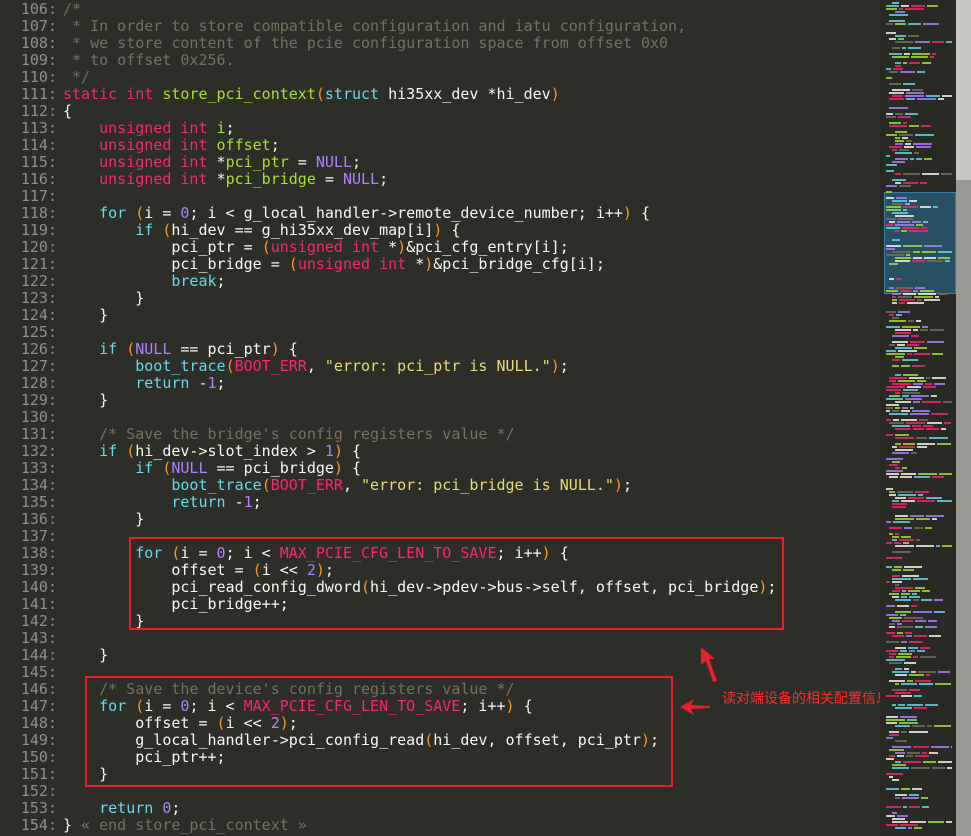 This screenshot has width=971, height=836. What do you see at coordinates (440, 502) in the screenshot?
I see `code-line: 135: return -1;` at bounding box center [440, 502].